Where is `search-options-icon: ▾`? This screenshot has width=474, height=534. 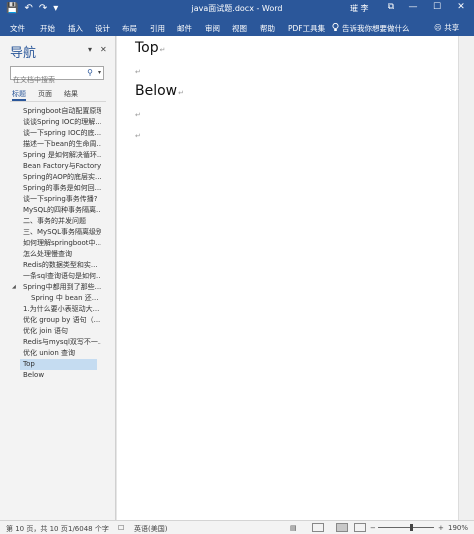 search-options-icon: ▾ is located at coordinates (99, 72).